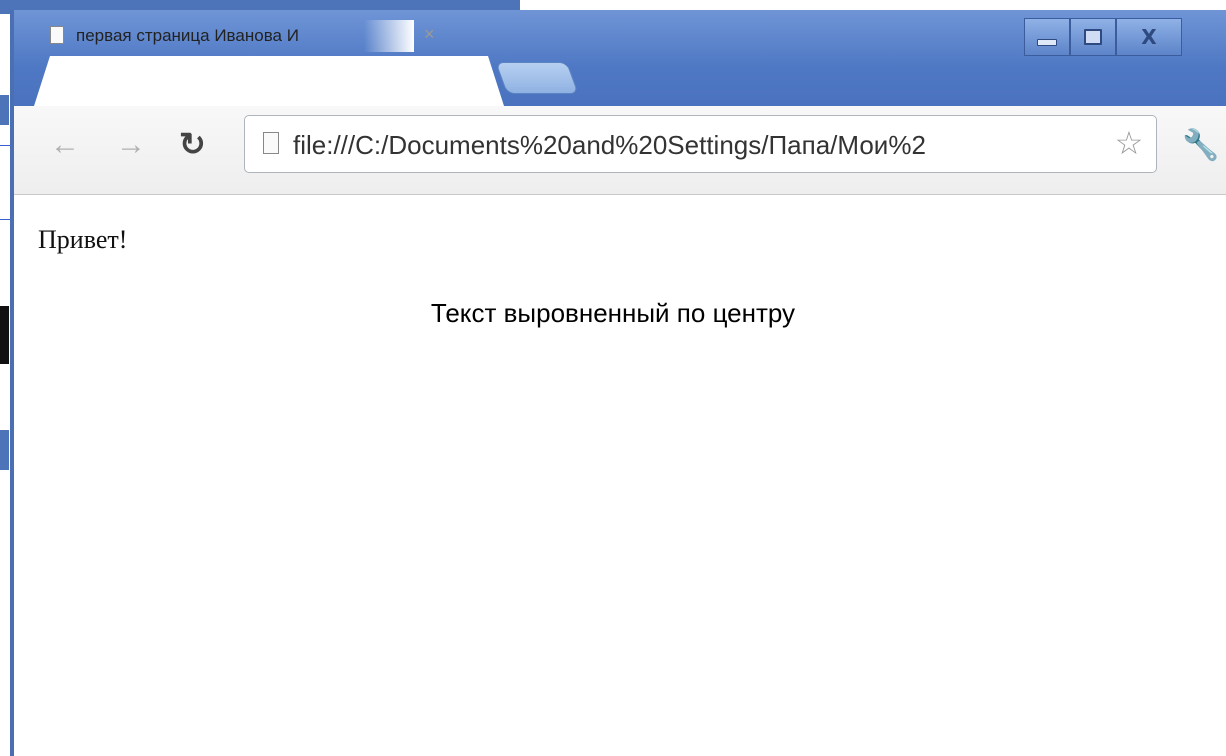 The image size is (1226, 756). Describe the element at coordinates (1091, 144) in the screenshot. I see `url-fade` at that location.